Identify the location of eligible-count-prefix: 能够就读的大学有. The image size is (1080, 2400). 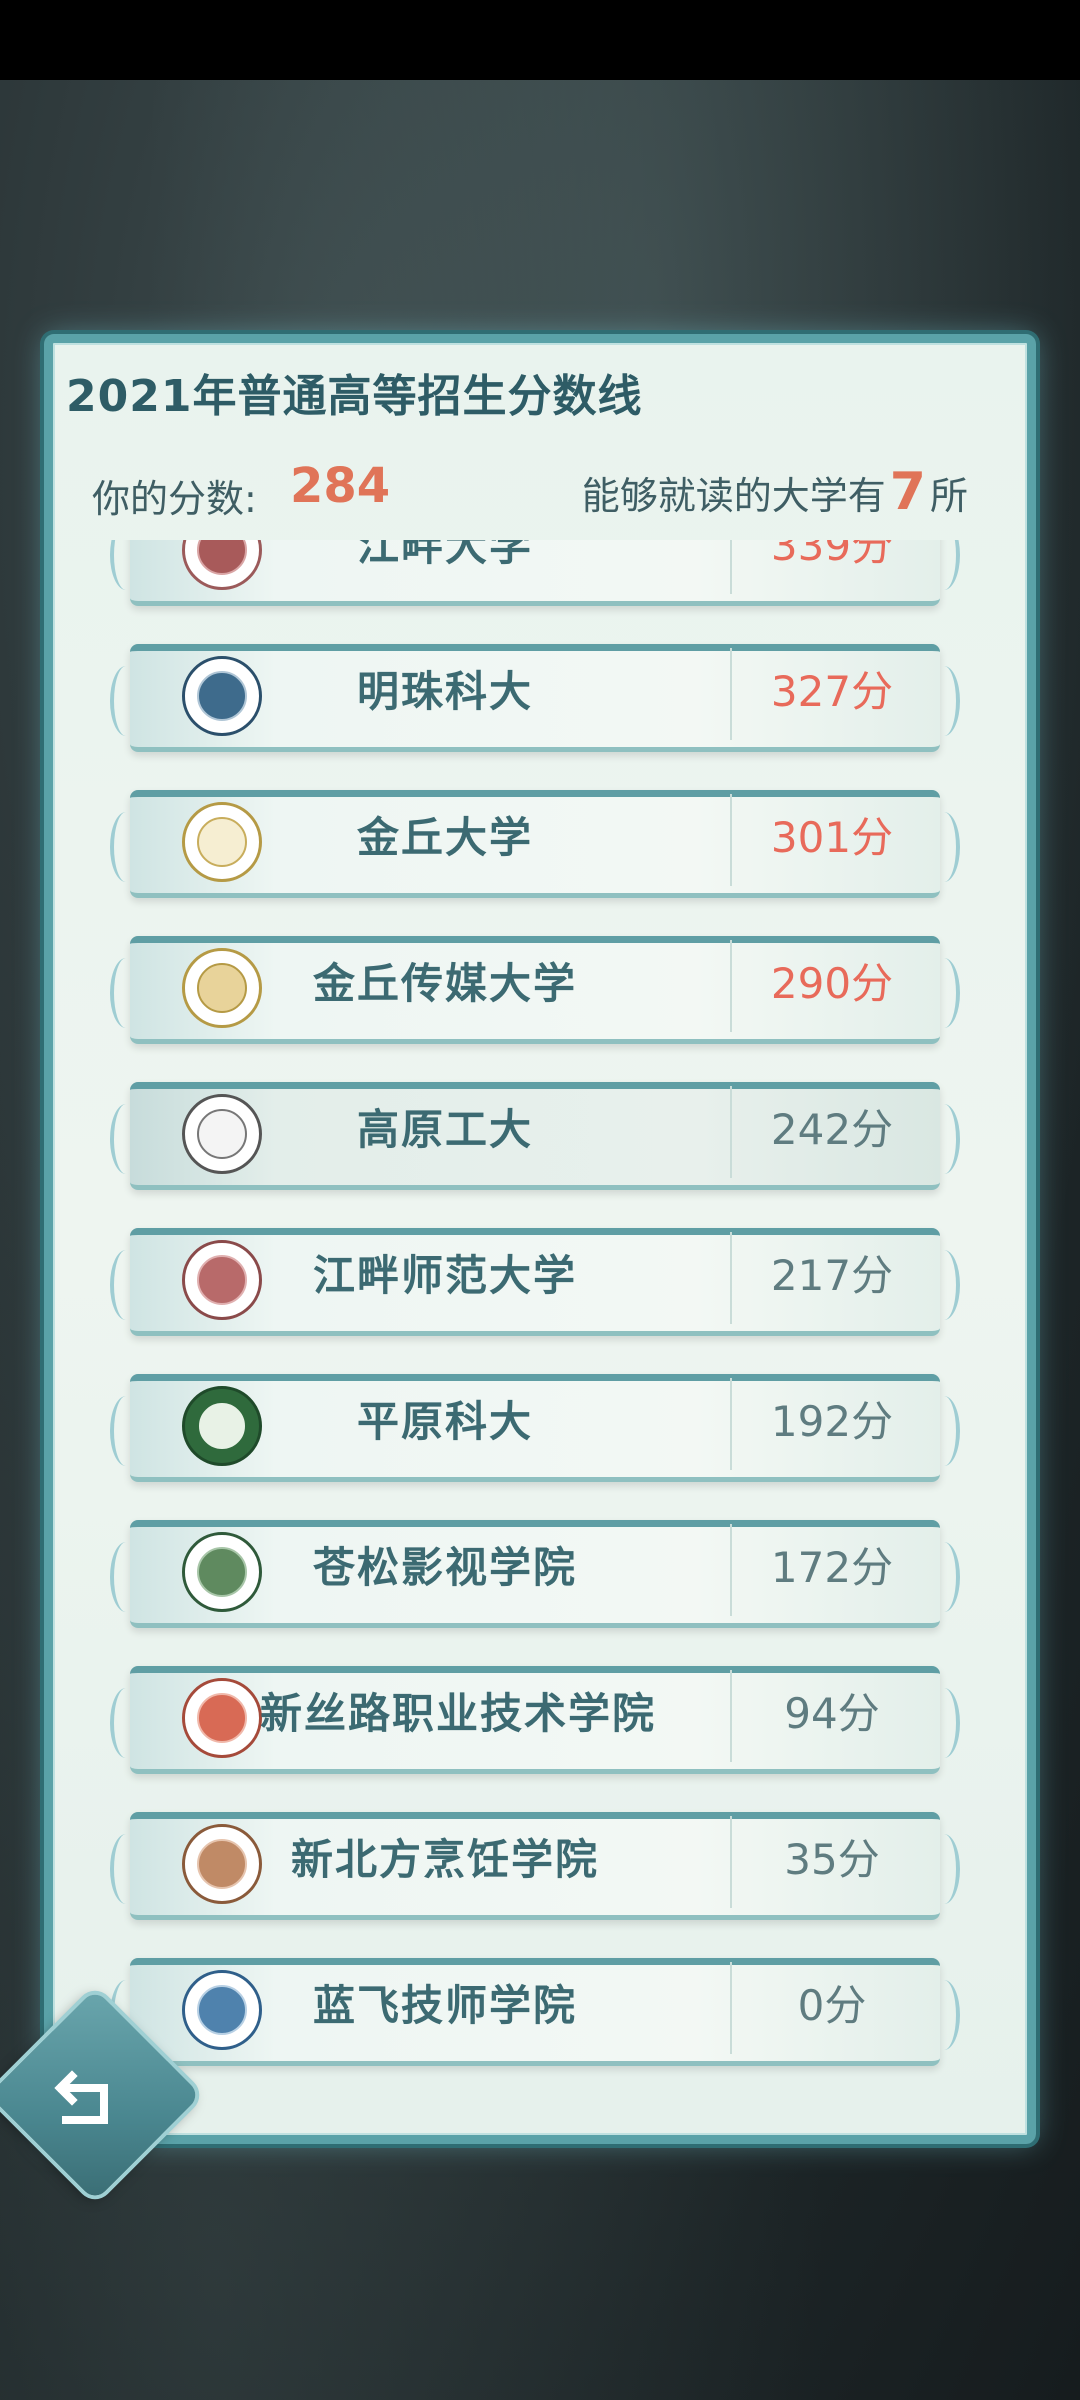
(733, 496).